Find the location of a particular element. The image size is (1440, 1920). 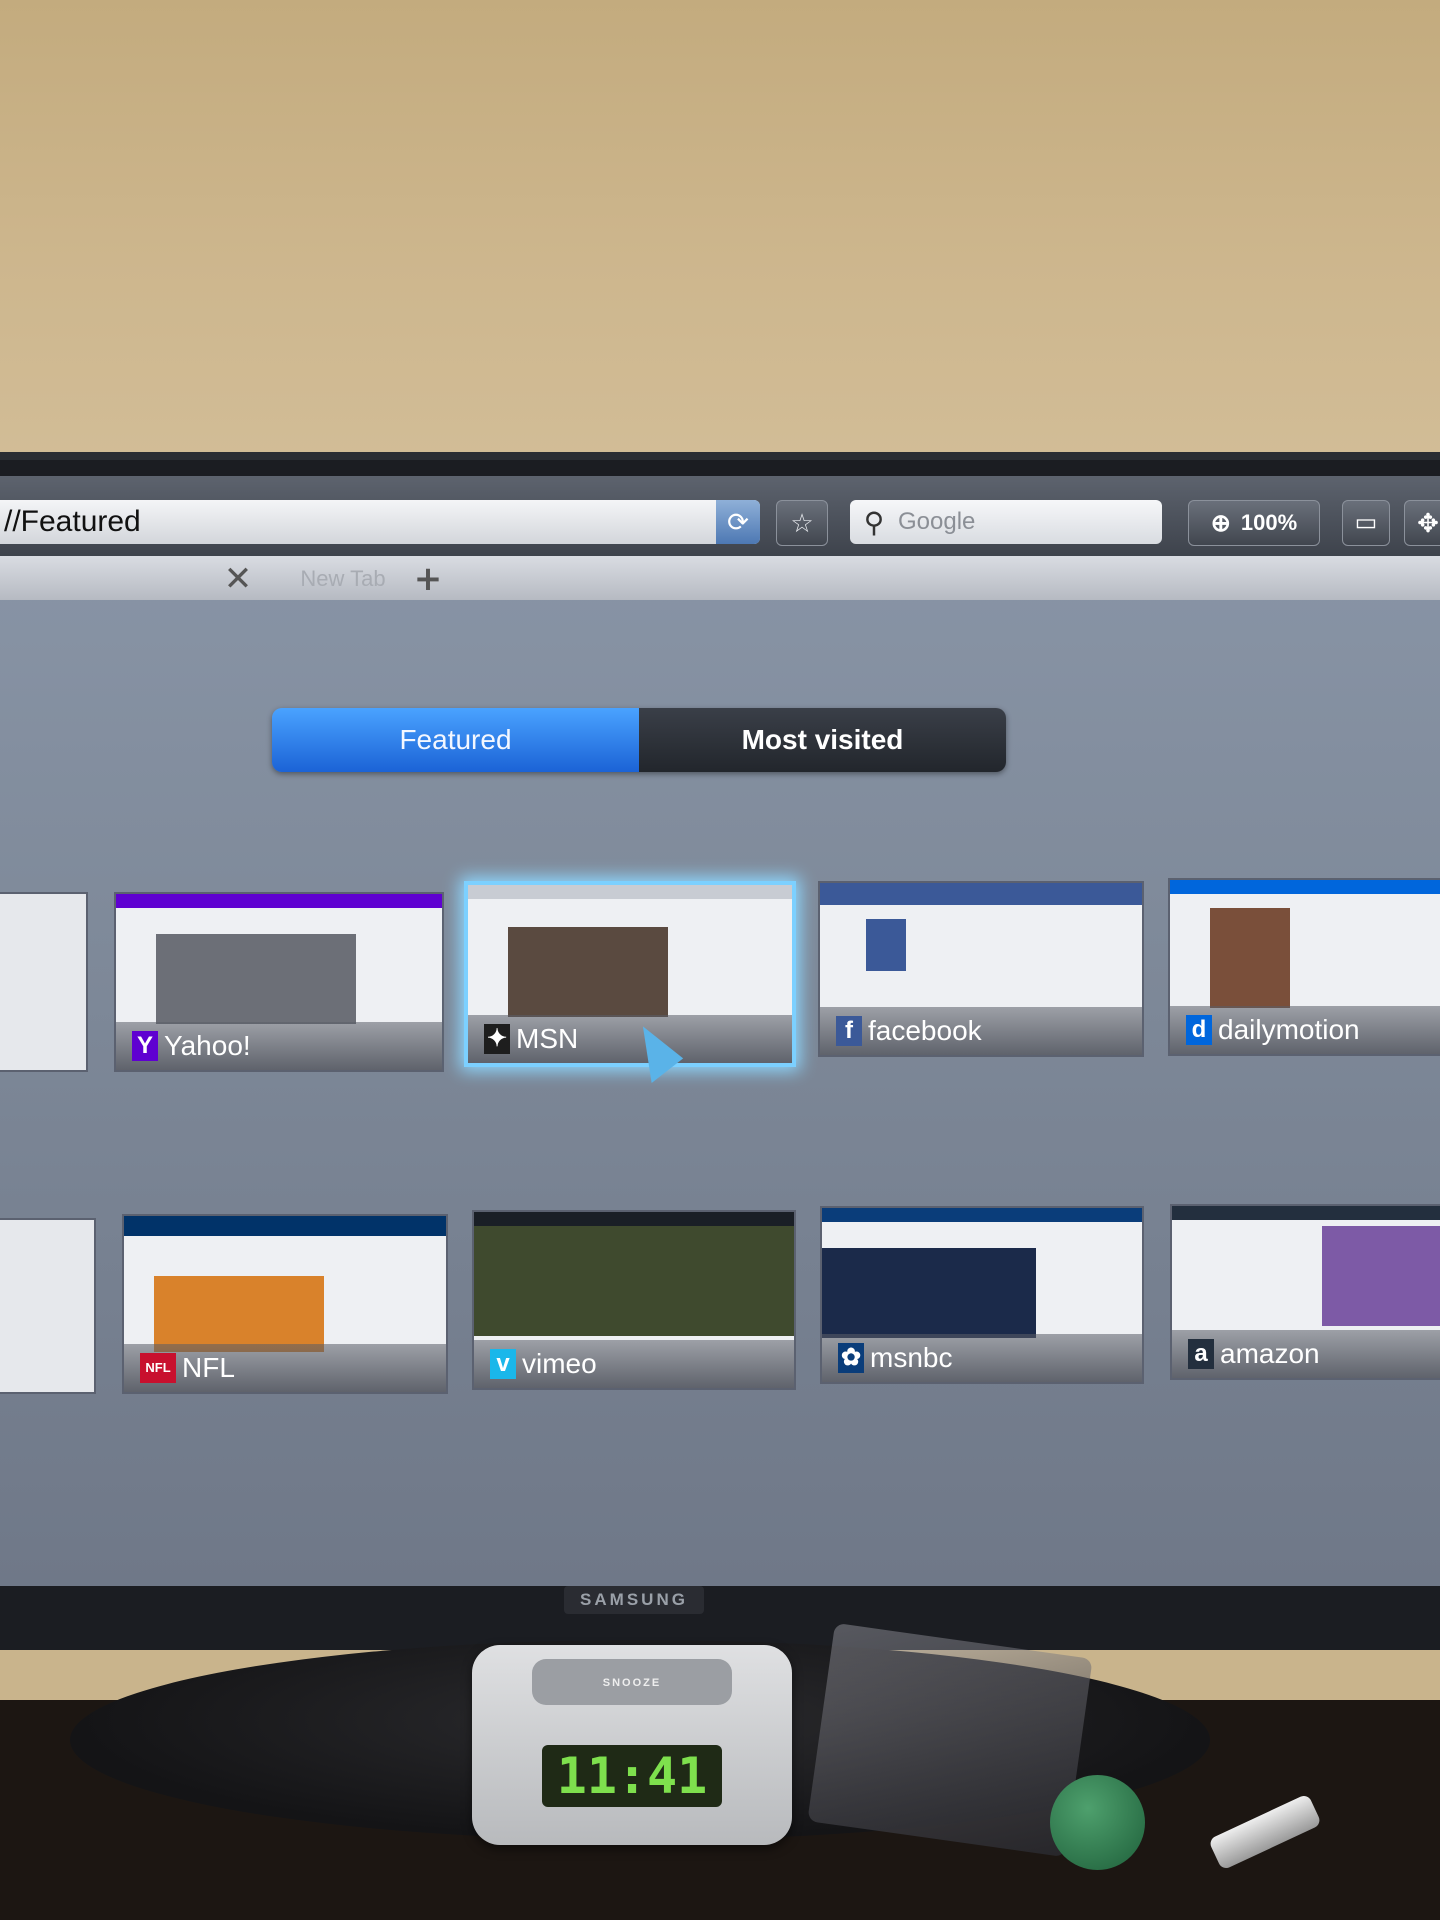

tile-title: vimeo is located at coordinates (559, 1363).